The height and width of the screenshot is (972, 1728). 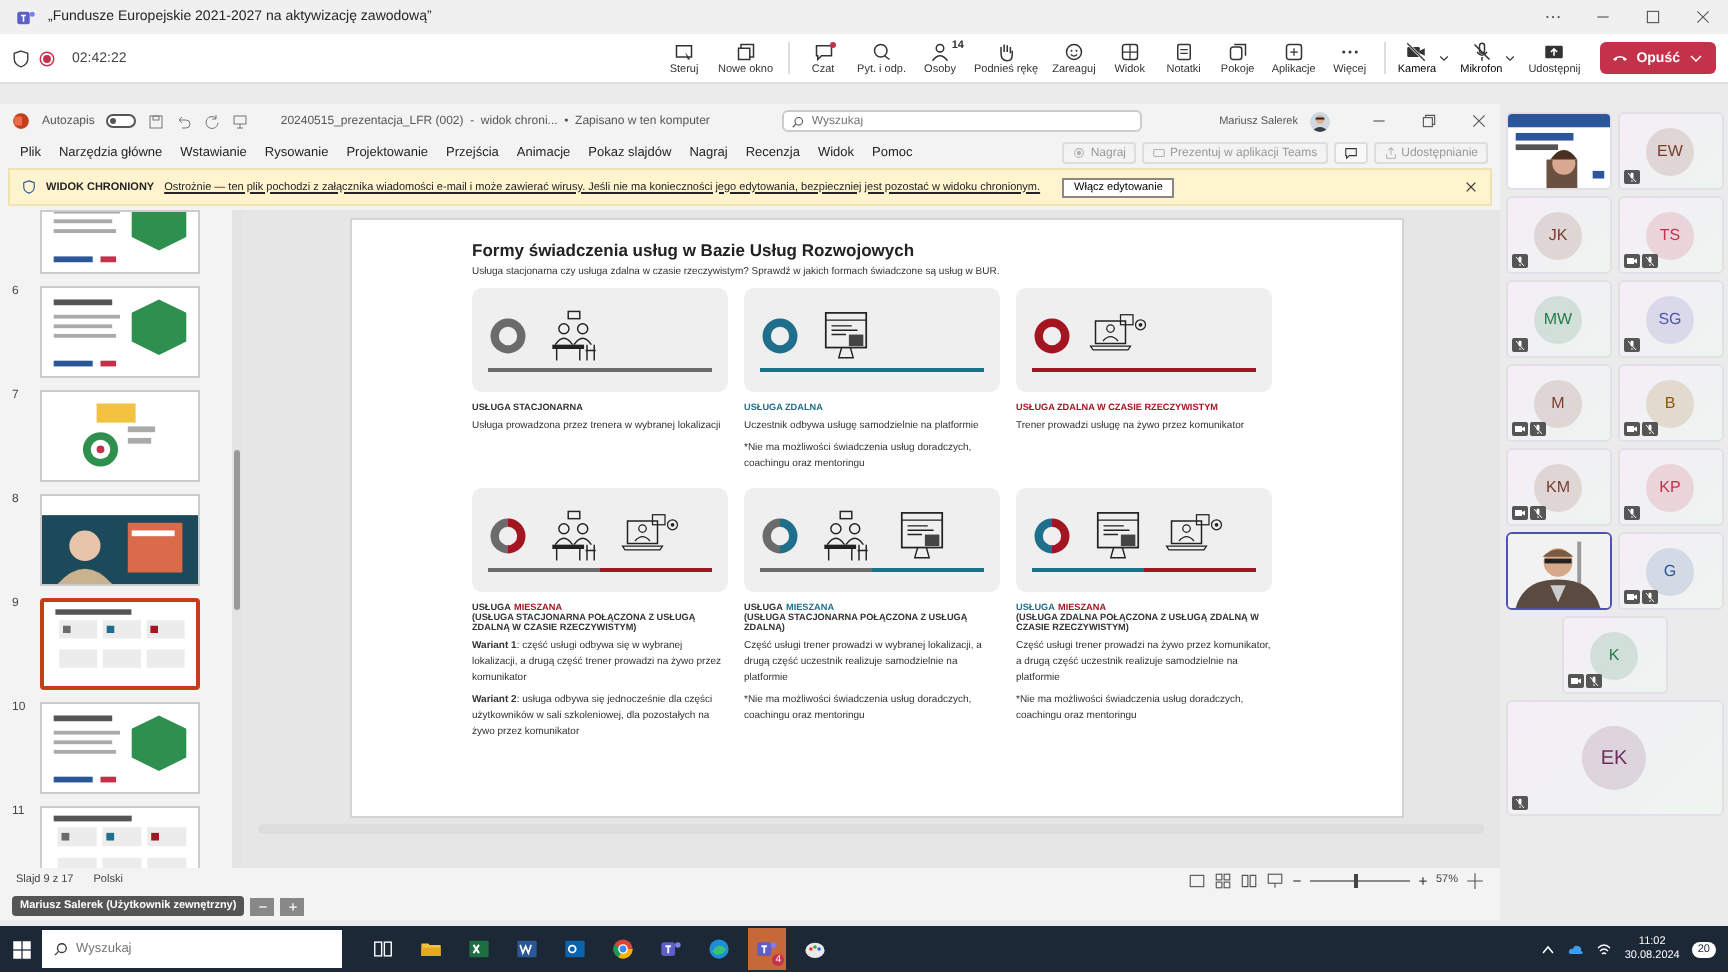 What do you see at coordinates (1614, 758) in the screenshot?
I see `participant-initials: EK` at bounding box center [1614, 758].